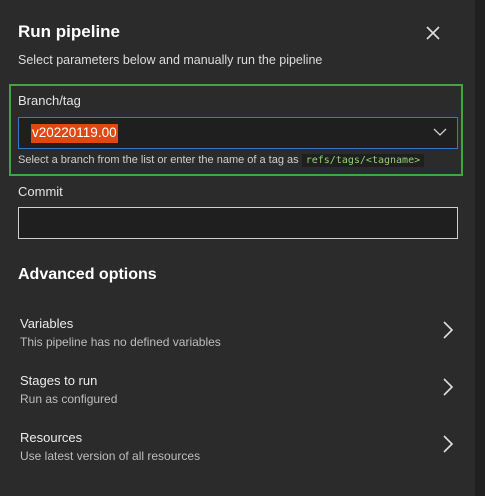  Describe the element at coordinates (237, 395) in the screenshot. I see `option-stages-to-run: Stages to run Run as configured` at that location.